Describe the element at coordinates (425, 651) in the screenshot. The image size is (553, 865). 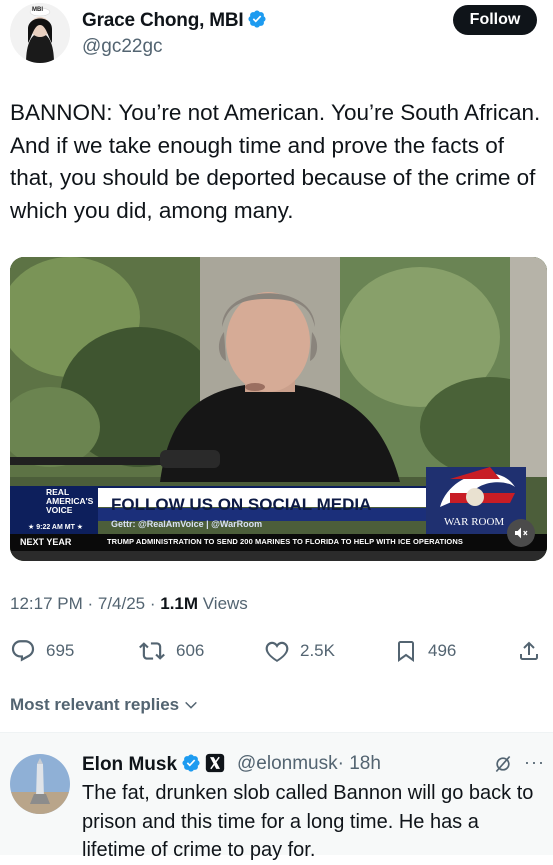
I see `bookmark-action: 496` at that location.